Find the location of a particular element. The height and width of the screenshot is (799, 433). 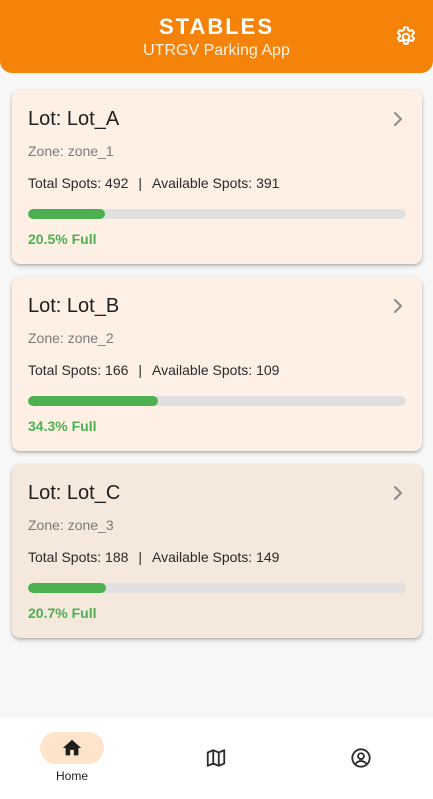

lot-zone: Zone: zone_1 is located at coordinates (71, 151).